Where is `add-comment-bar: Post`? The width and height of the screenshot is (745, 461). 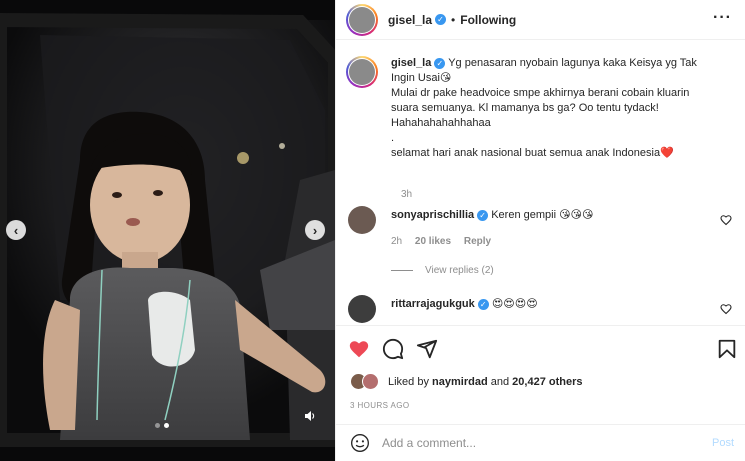 add-comment-bar: Post is located at coordinates (540, 442).